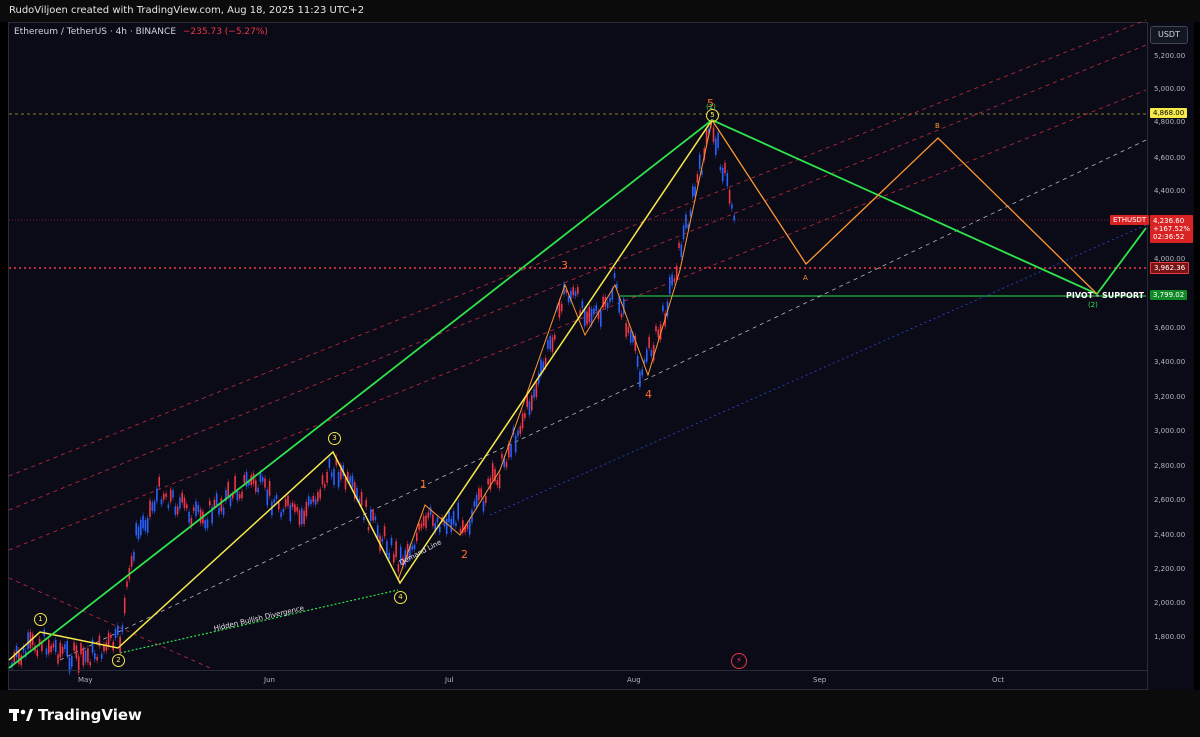 This screenshot has width=1200, height=737. Describe the element at coordinates (449, 680) in the screenshot. I see `time-tick: Jul` at that location.